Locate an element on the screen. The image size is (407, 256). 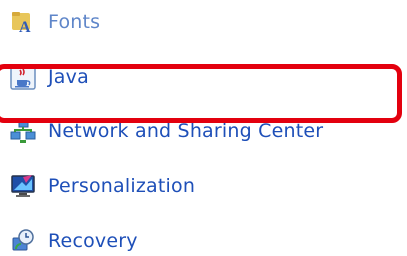
control-panel-item-personalization: Personalization is located at coordinates (102, 186).